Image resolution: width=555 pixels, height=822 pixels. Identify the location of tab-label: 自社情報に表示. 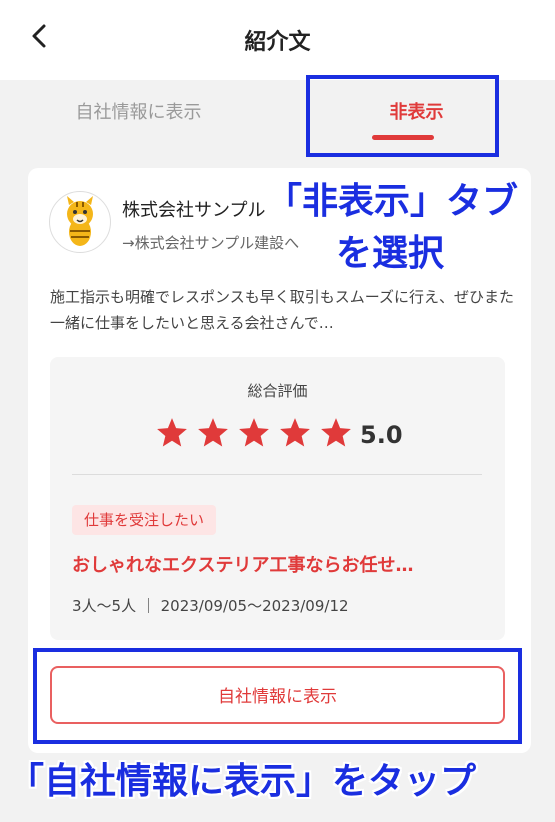
(138, 112).